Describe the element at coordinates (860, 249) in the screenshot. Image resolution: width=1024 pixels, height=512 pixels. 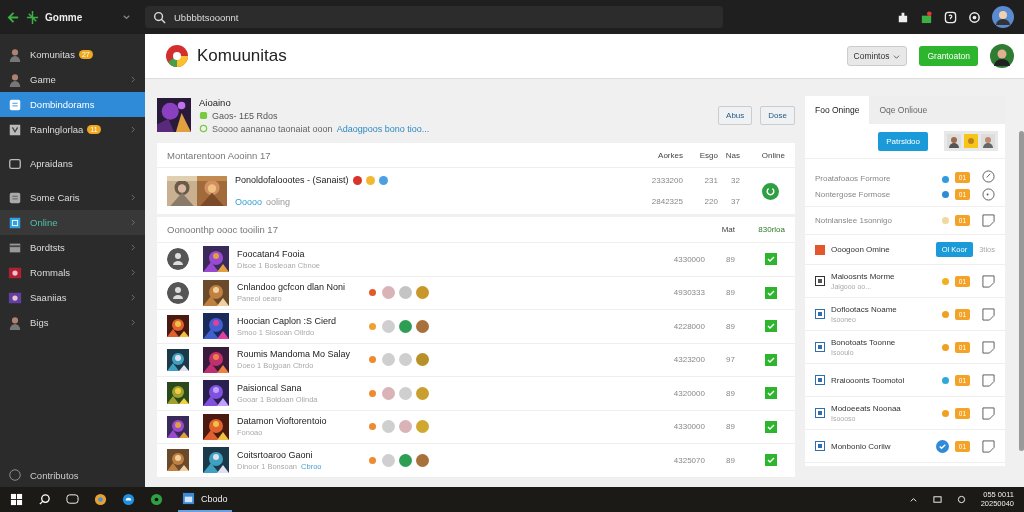
I see `section-title: Ooogoon Omine` at that location.